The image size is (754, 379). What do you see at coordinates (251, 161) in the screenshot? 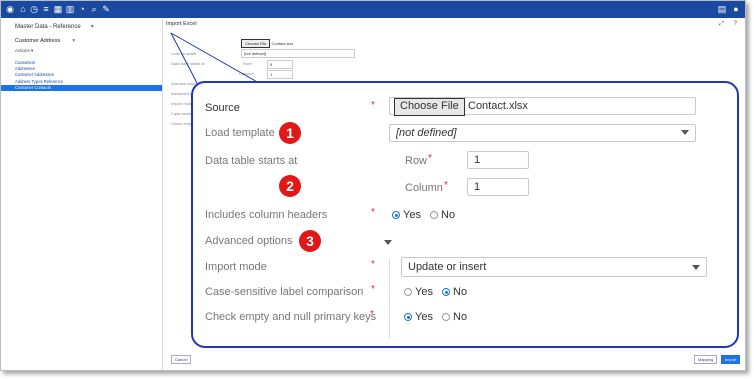
I see `data-table-label: Data table starts at` at bounding box center [251, 161].